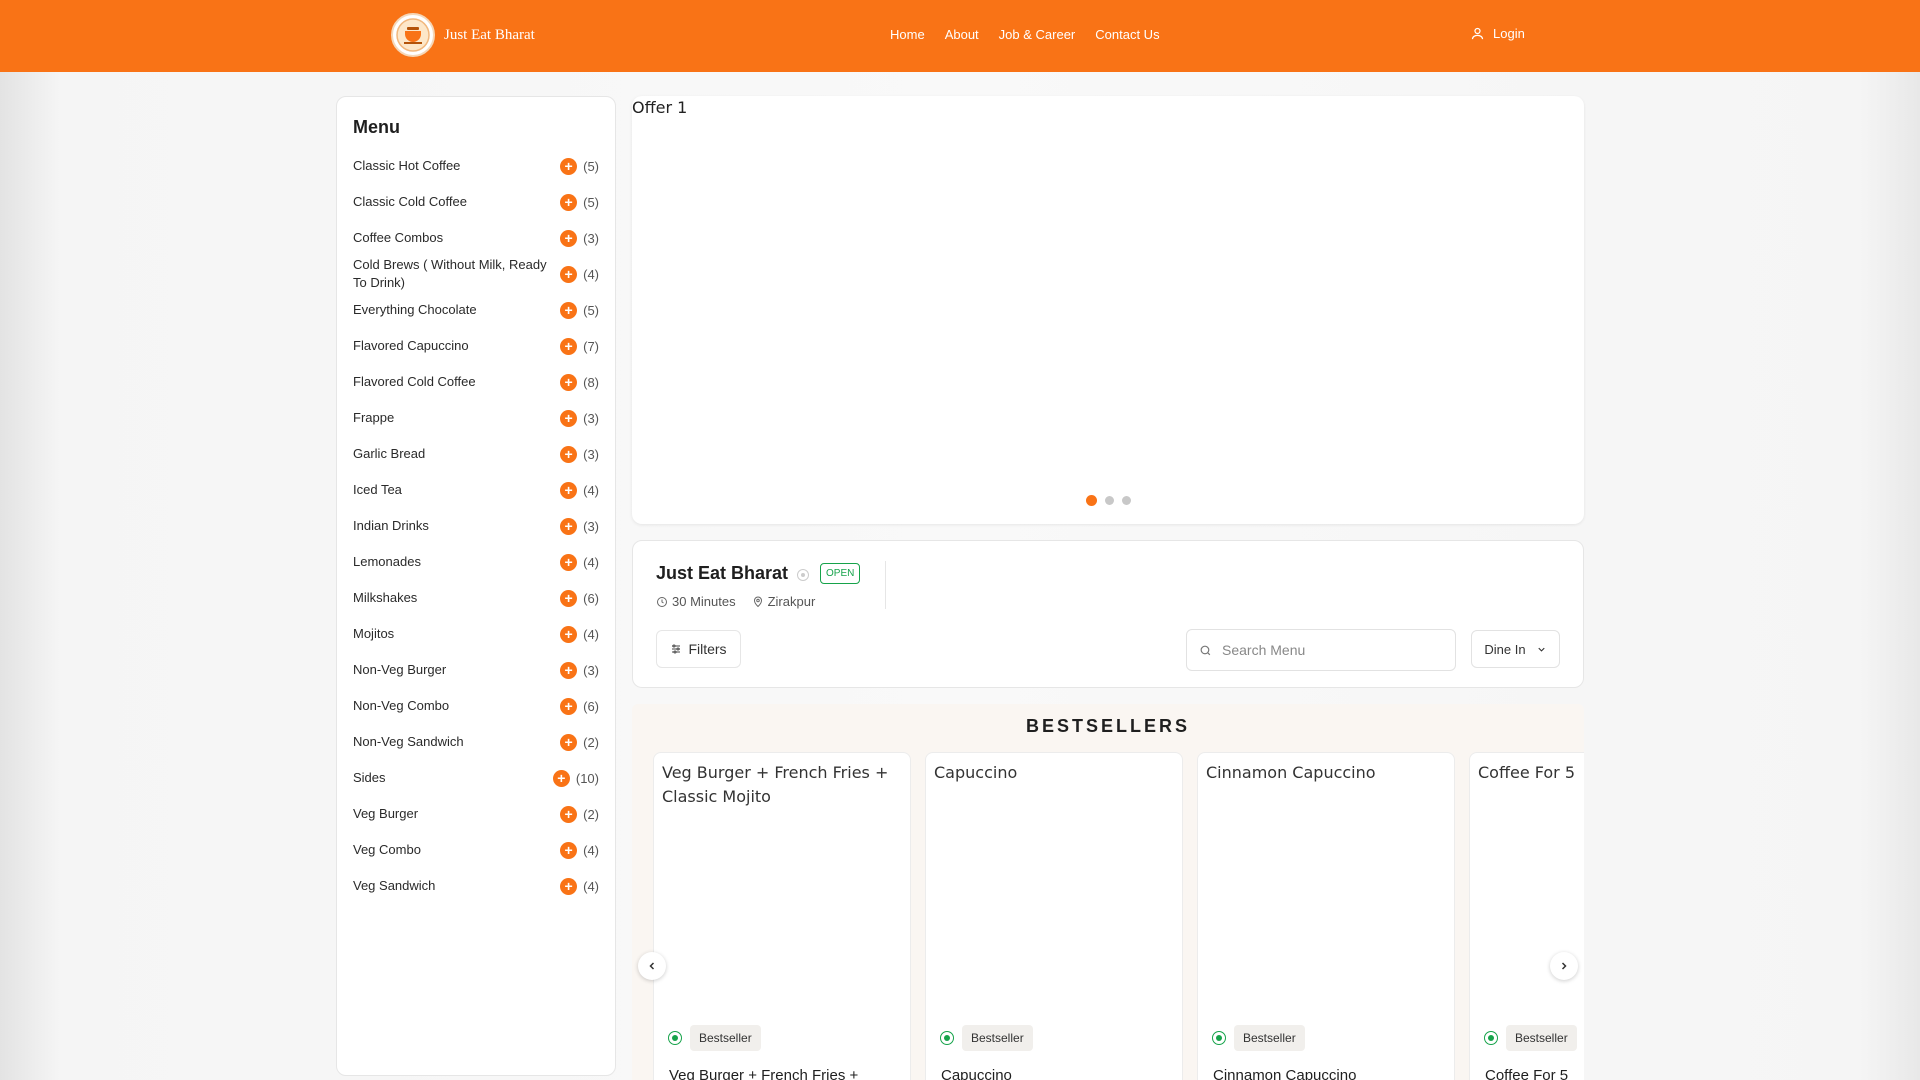 The image size is (1920, 1080). What do you see at coordinates (387, 561) in the screenshot?
I see `menu-category-label: Lemonades` at bounding box center [387, 561].